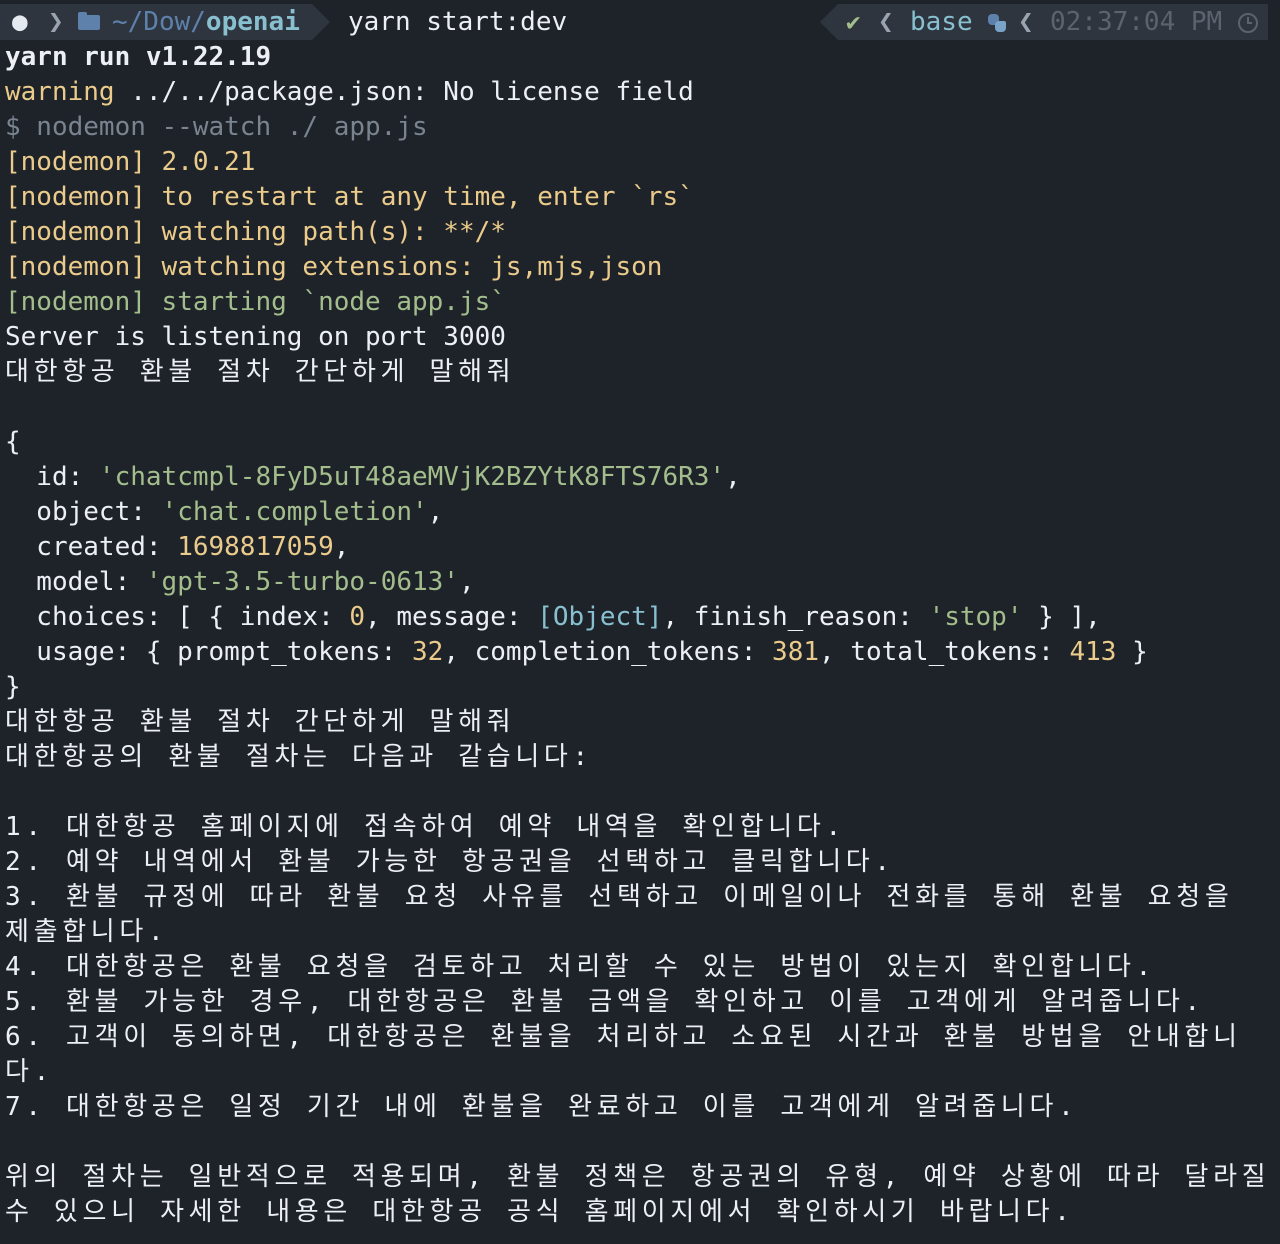 The width and height of the screenshot is (1280, 1244). I want to click on prompt-time: 02:37:04 PM, so click(1136, 22).